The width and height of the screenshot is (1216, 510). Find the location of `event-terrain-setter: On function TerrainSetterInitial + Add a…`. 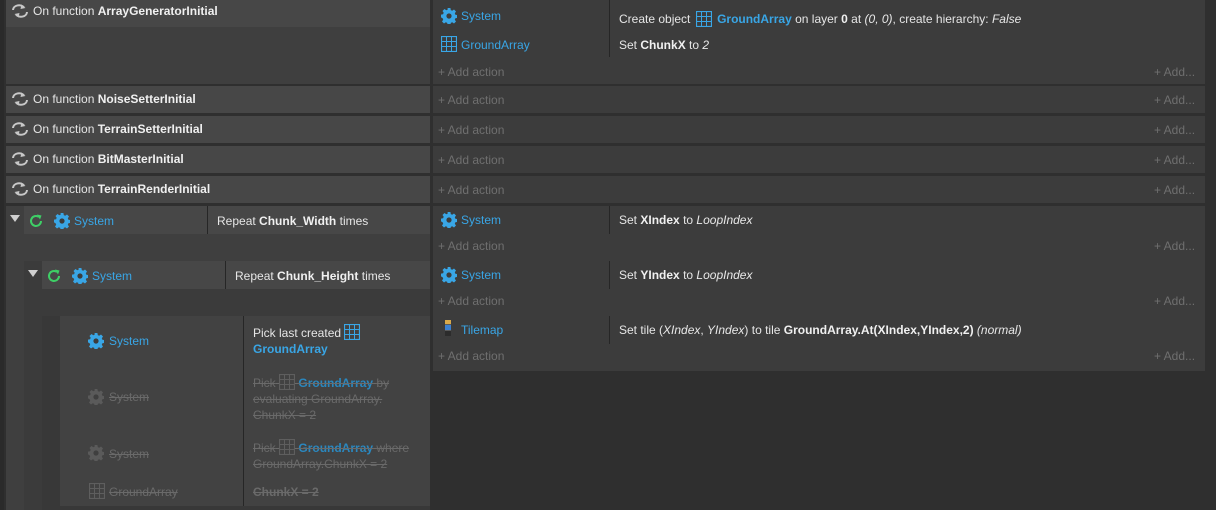

event-terrain-setter: On function TerrainSetterInitial + Add a… is located at coordinates (608, 129).